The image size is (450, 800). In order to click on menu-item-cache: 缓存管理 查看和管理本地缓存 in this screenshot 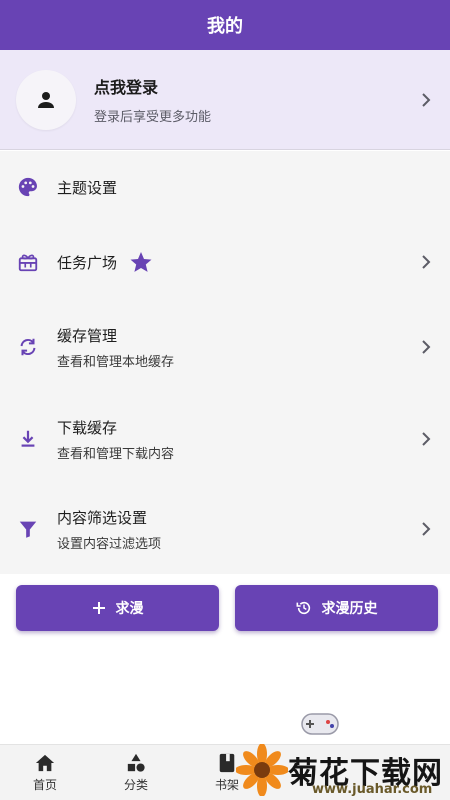, I will do `click(225, 347)`.